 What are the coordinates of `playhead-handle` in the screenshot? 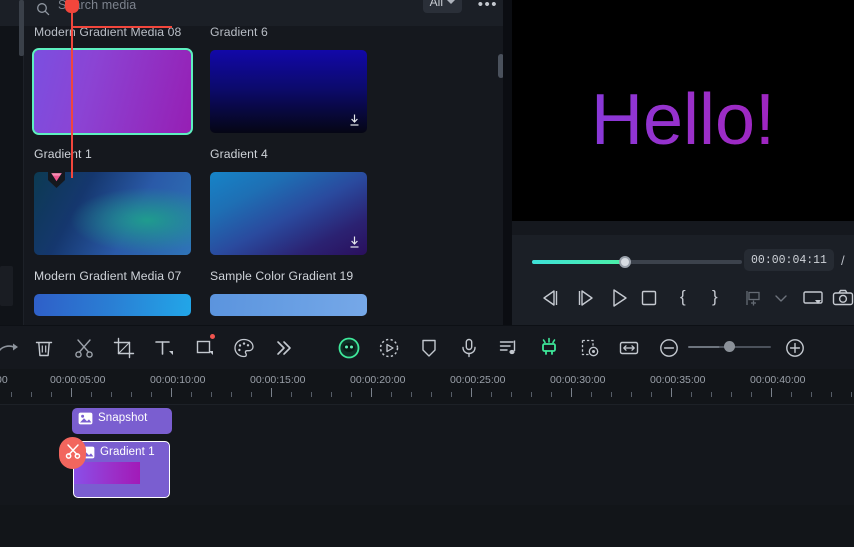 It's located at (72, 6).